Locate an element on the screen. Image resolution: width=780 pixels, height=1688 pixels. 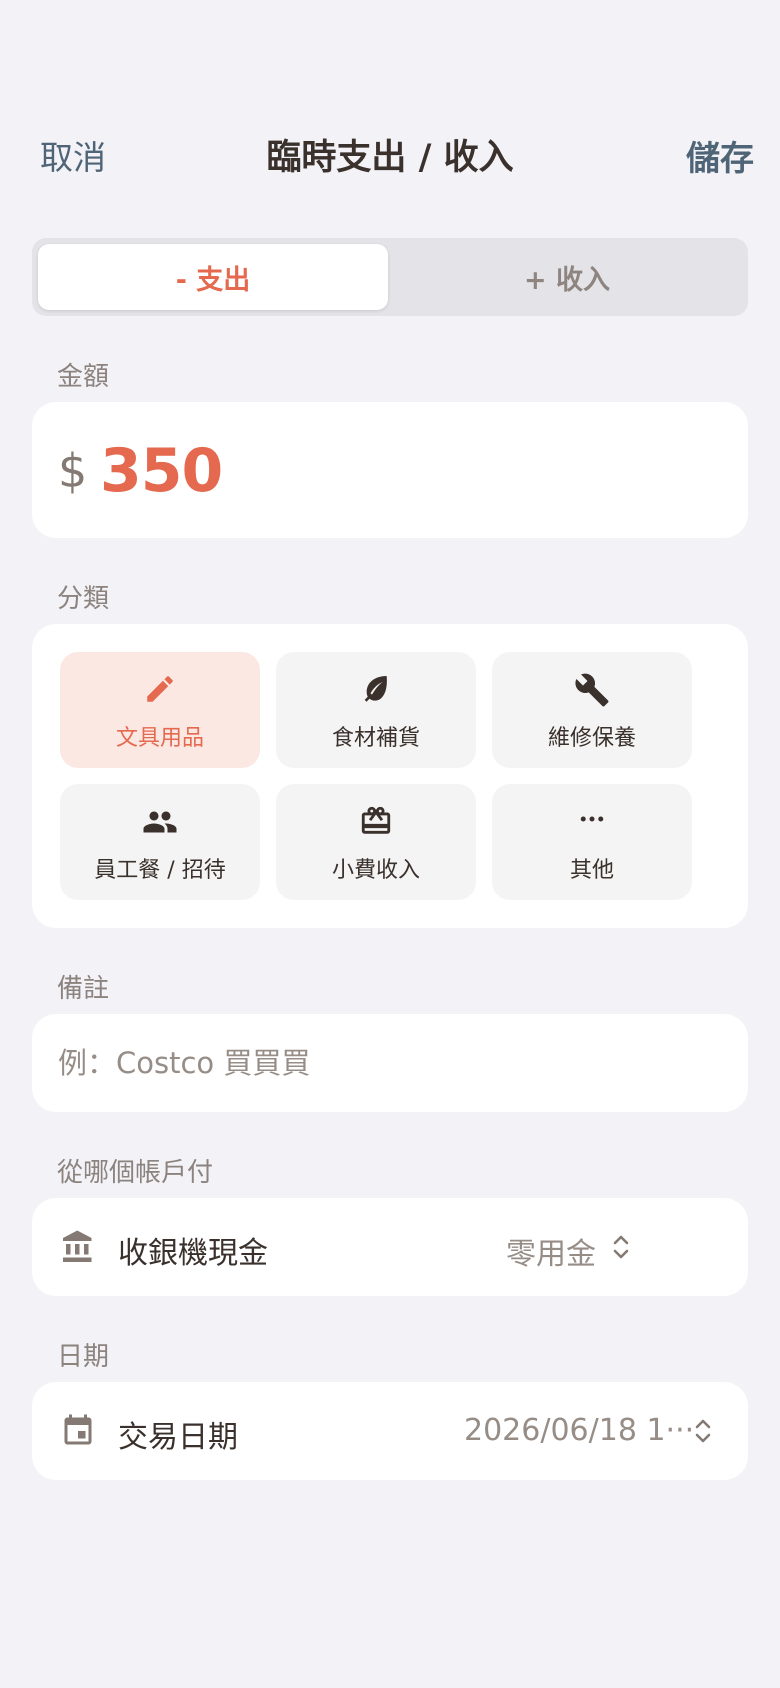
gift-card-icon is located at coordinates (376, 822).